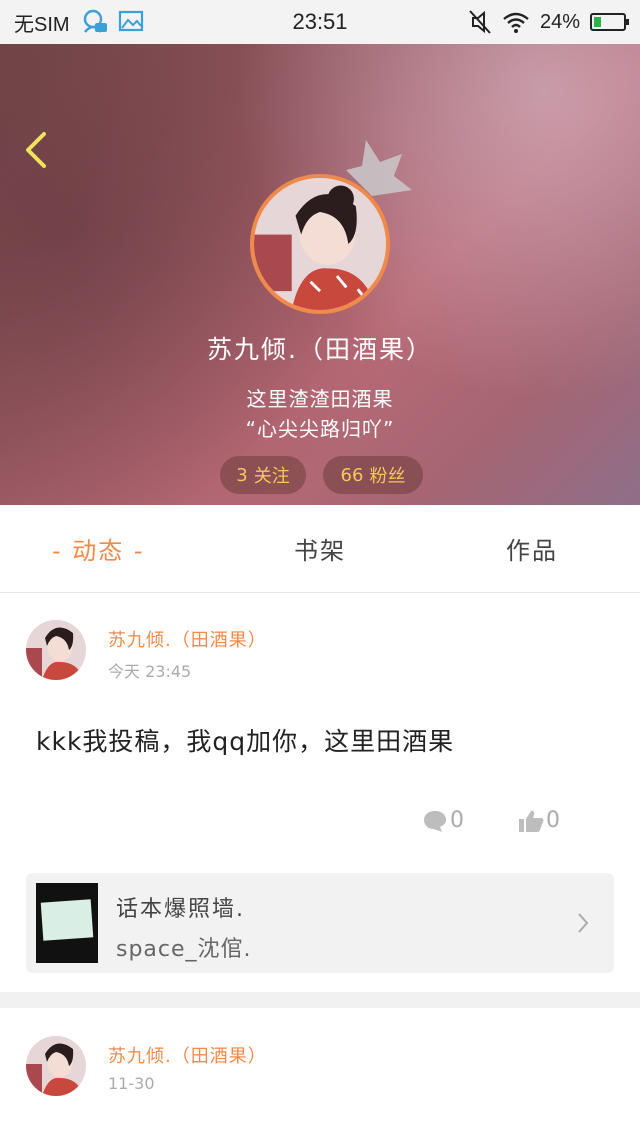 This screenshot has height=1138, width=640. What do you see at coordinates (457, 820) in the screenshot?
I see `comment-count: 0` at bounding box center [457, 820].